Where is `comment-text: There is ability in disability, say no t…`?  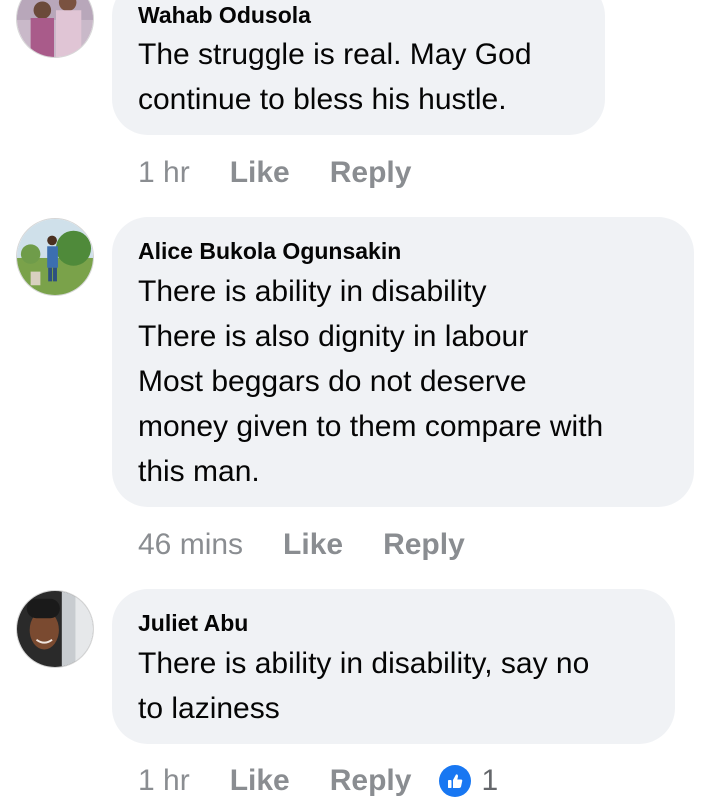
comment-text: There is ability in disability, say no t… is located at coordinates (364, 686).